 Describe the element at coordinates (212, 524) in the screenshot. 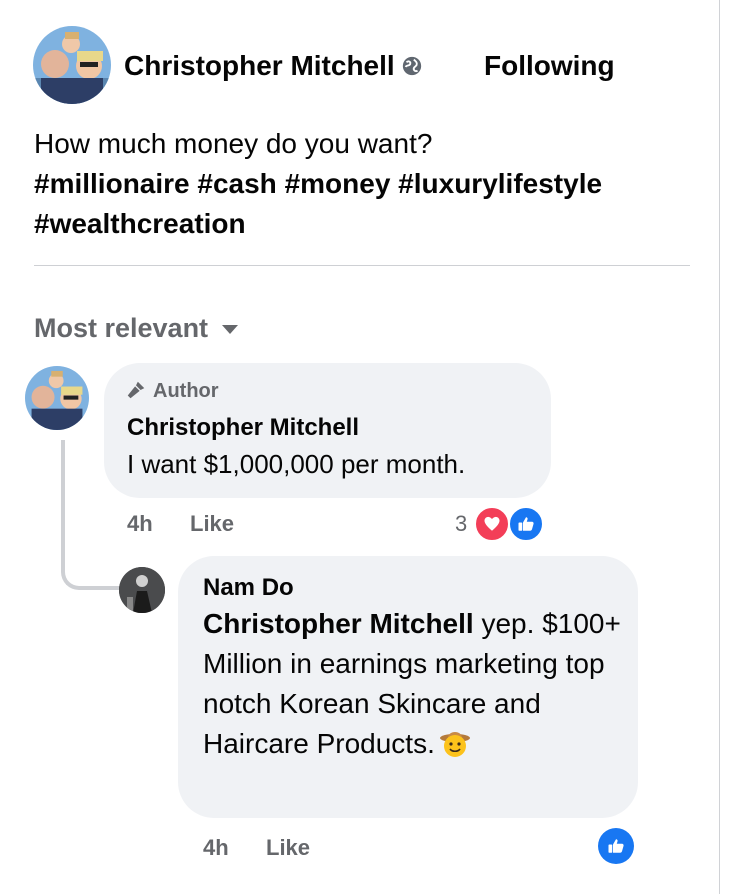

I see `comment-like-button: Like` at that location.